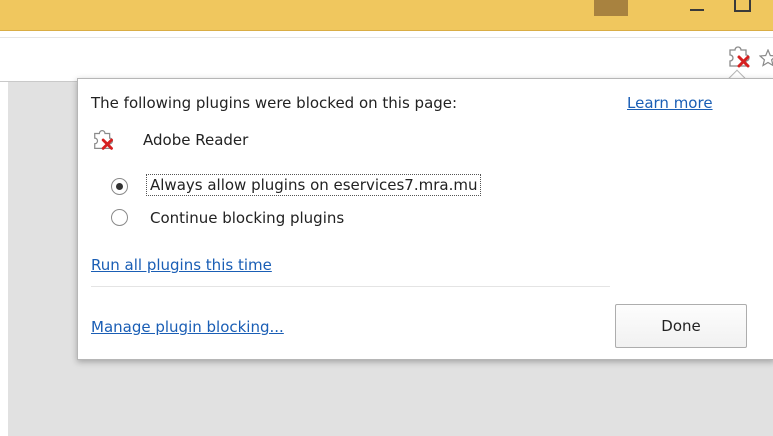 The image size is (773, 436). I want to click on toolbar-divider, so click(386, 37).